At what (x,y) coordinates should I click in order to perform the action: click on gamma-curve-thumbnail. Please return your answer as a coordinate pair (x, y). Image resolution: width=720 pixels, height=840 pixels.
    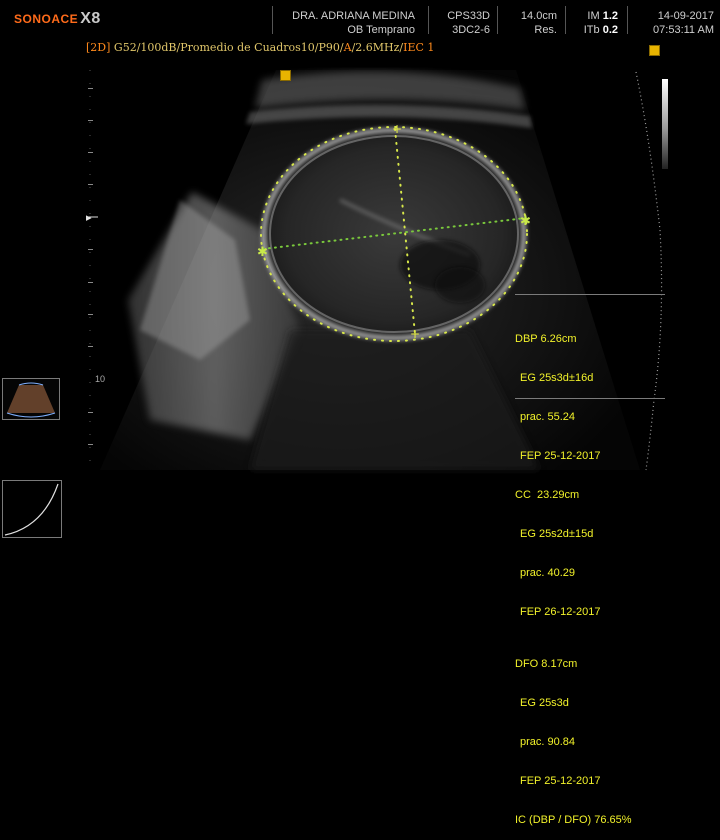
    Looking at the image, I should click on (32, 509).